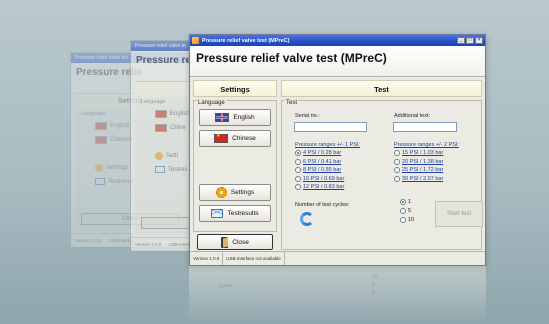 This screenshot has width=549, height=324. What do you see at coordinates (291, 58) in the screenshot?
I see `page-title: Pressure relief valve test (MPreC)` at bounding box center [291, 58].